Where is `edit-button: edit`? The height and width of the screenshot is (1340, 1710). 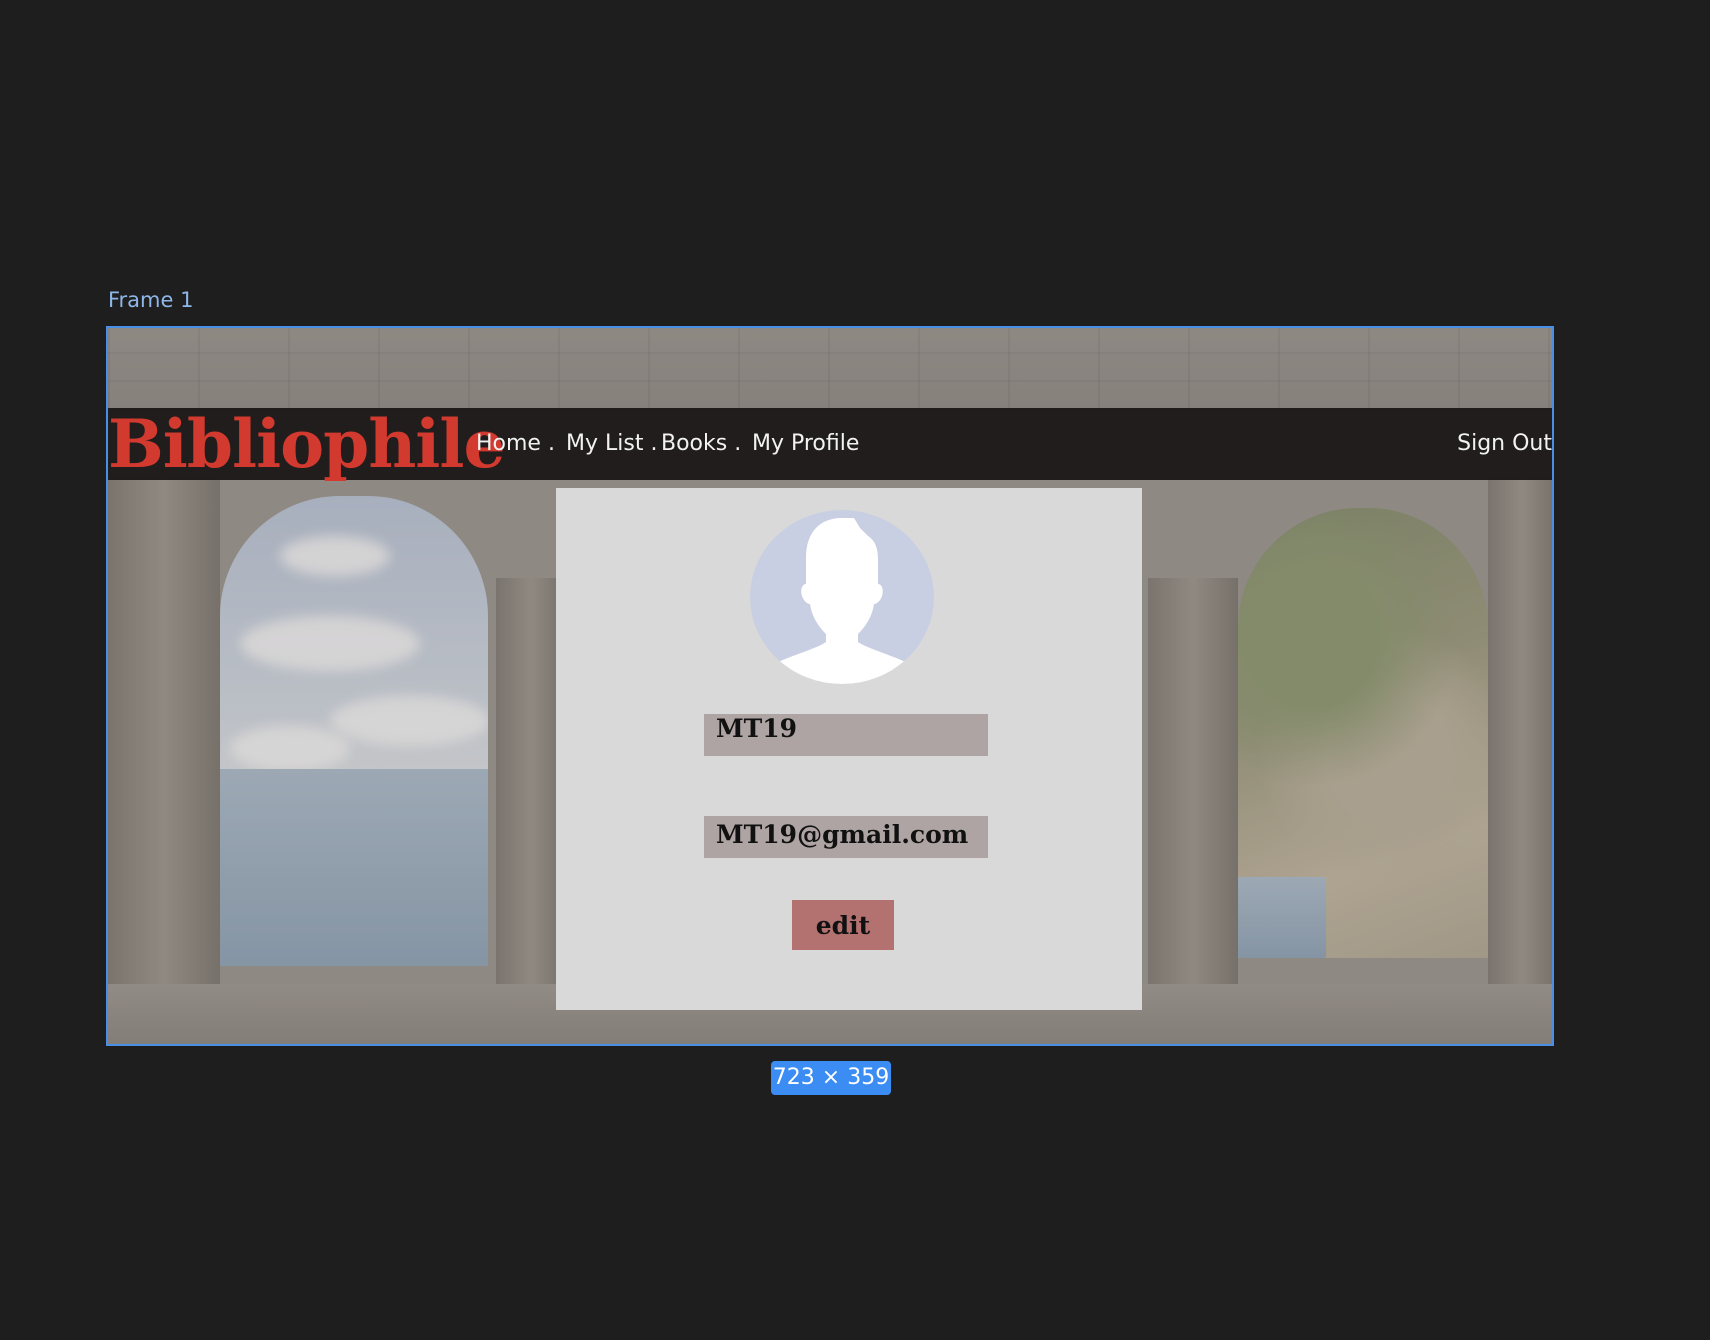
edit-button: edit is located at coordinates (843, 925).